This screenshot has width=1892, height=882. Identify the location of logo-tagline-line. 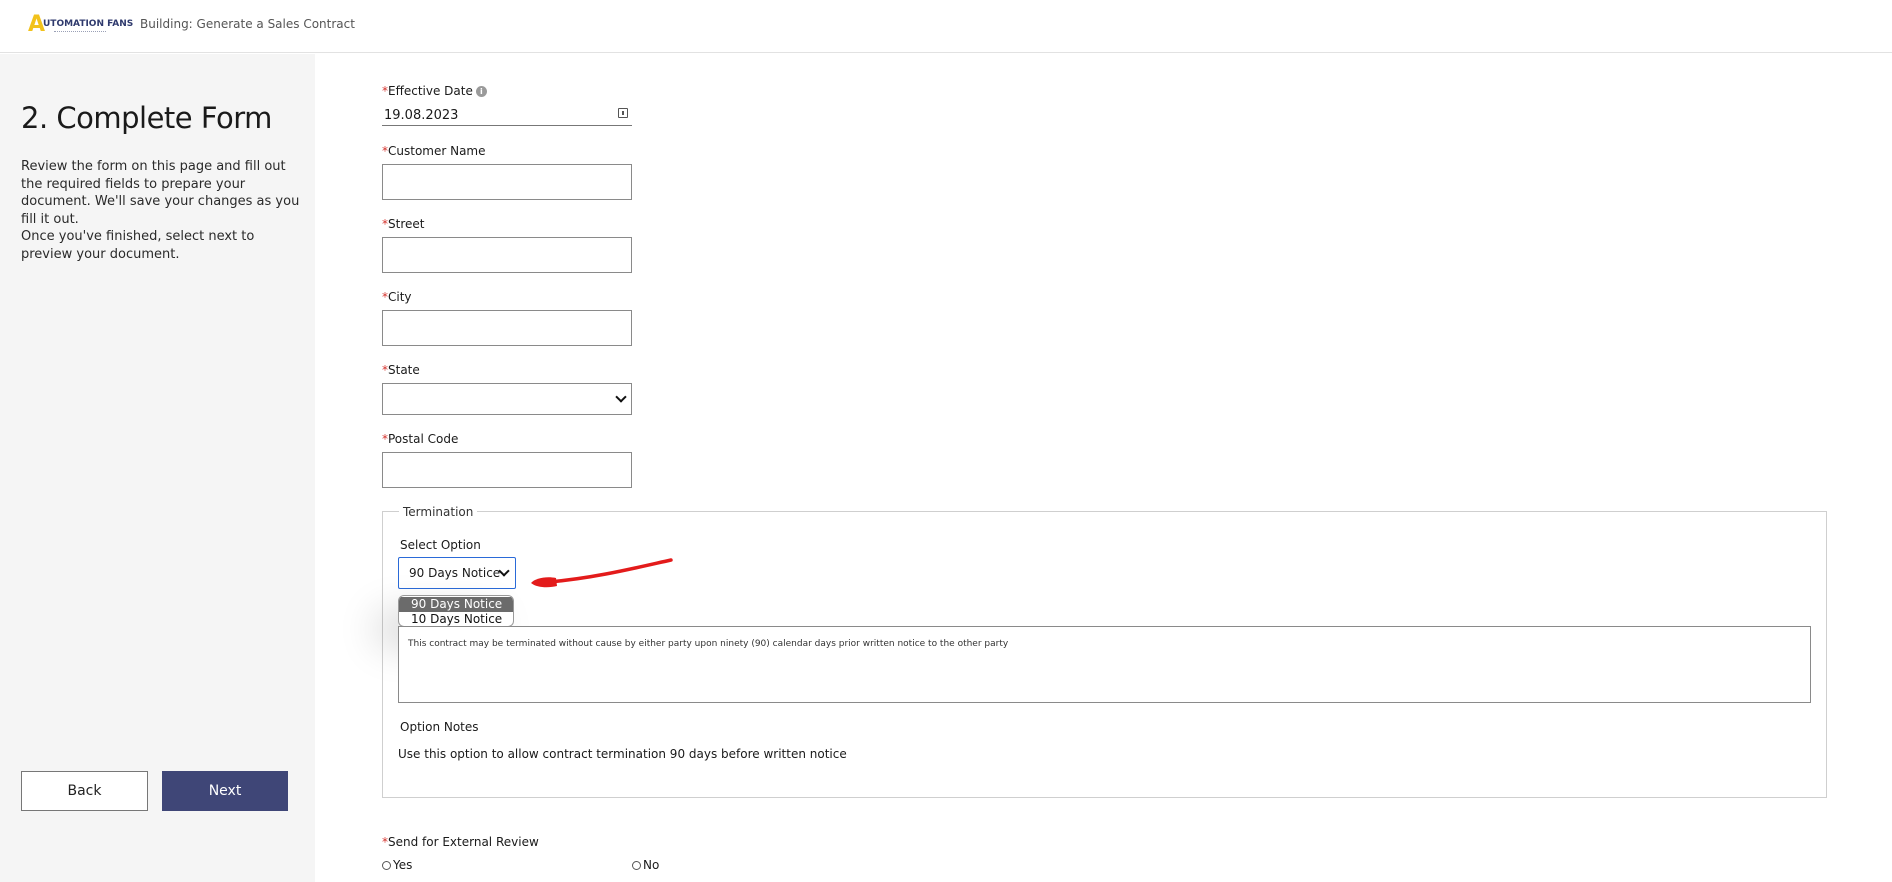
(80, 32).